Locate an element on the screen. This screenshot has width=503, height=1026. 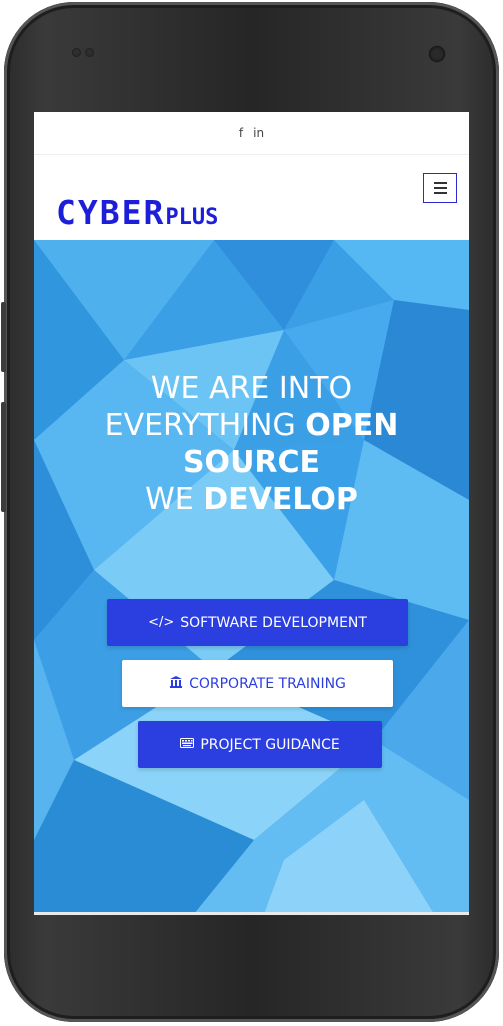
headline-line-4-normal: WE is located at coordinates (174, 499).